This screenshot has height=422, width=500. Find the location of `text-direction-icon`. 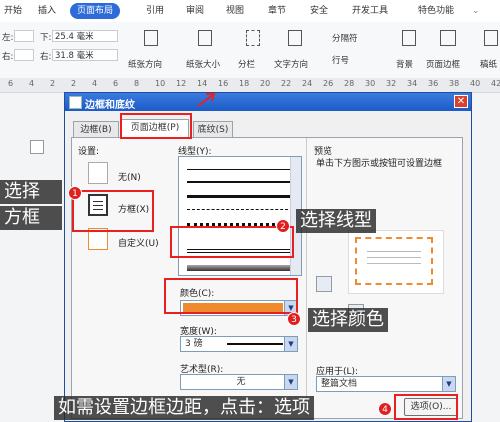

text-direction-icon is located at coordinates (295, 38).